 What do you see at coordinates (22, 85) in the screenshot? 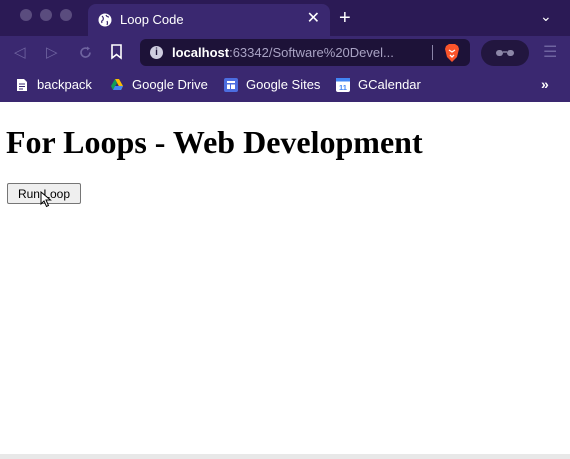
I see `page-icon` at bounding box center [22, 85].